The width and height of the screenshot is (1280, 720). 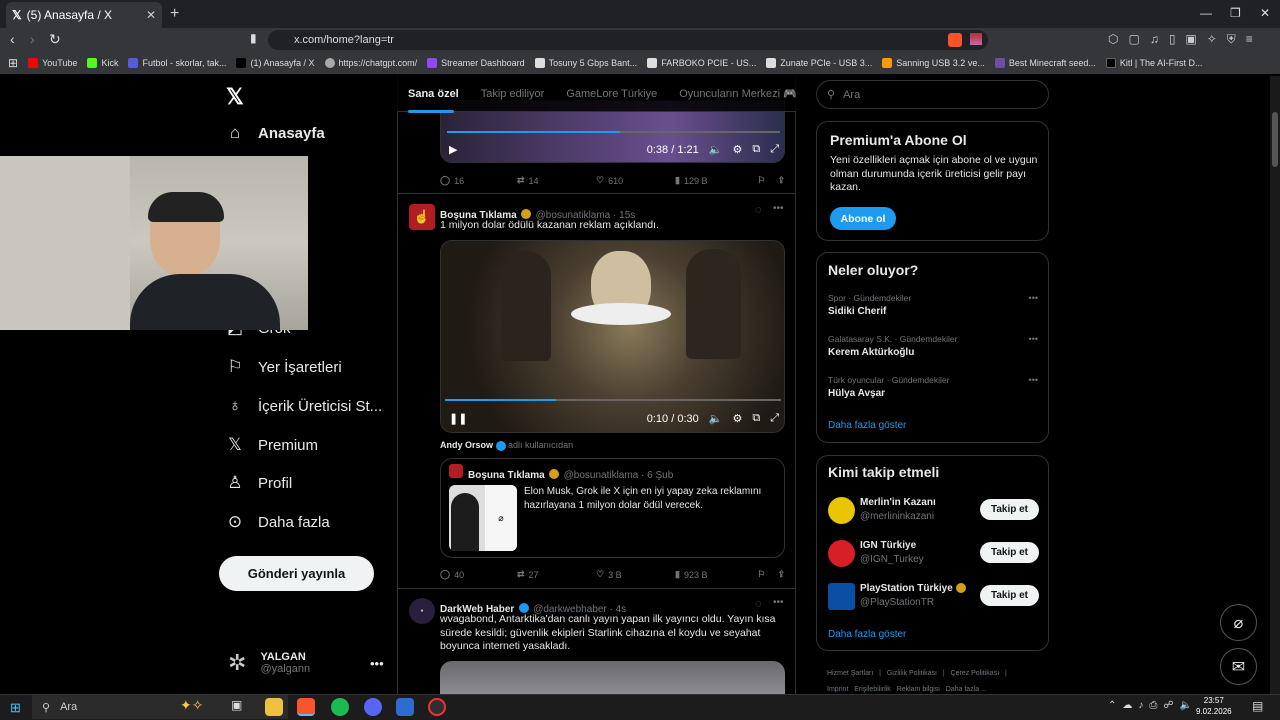 I want to click on back-icon: ‹, so click(x=12, y=39).